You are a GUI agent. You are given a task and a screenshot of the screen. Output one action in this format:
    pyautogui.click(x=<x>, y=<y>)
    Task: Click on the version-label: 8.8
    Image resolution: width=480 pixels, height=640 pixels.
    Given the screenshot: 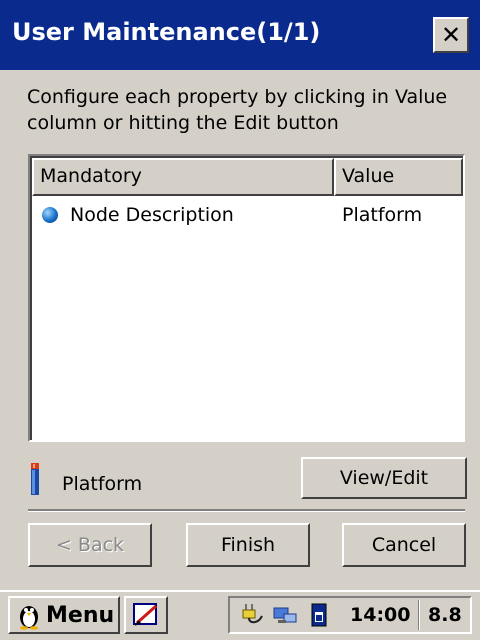 What is the action you would take?
    pyautogui.click(x=445, y=615)
    